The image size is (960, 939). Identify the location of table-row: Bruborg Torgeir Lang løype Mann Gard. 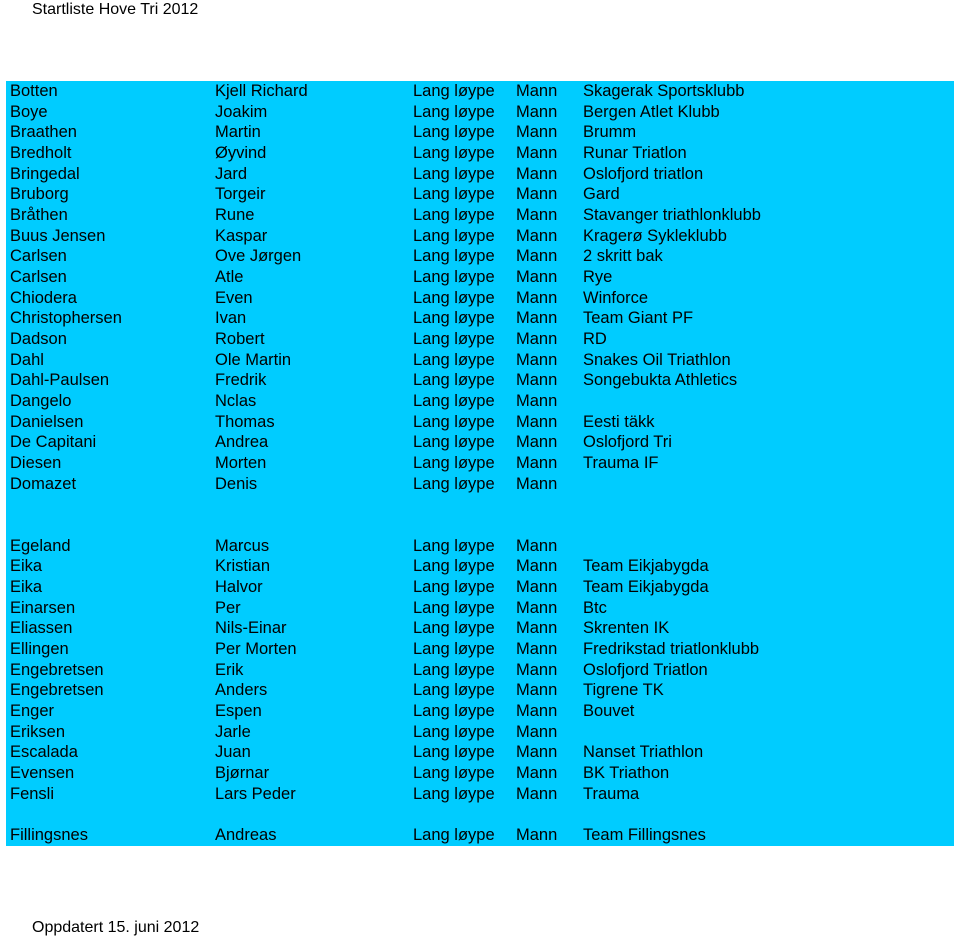
(480, 194).